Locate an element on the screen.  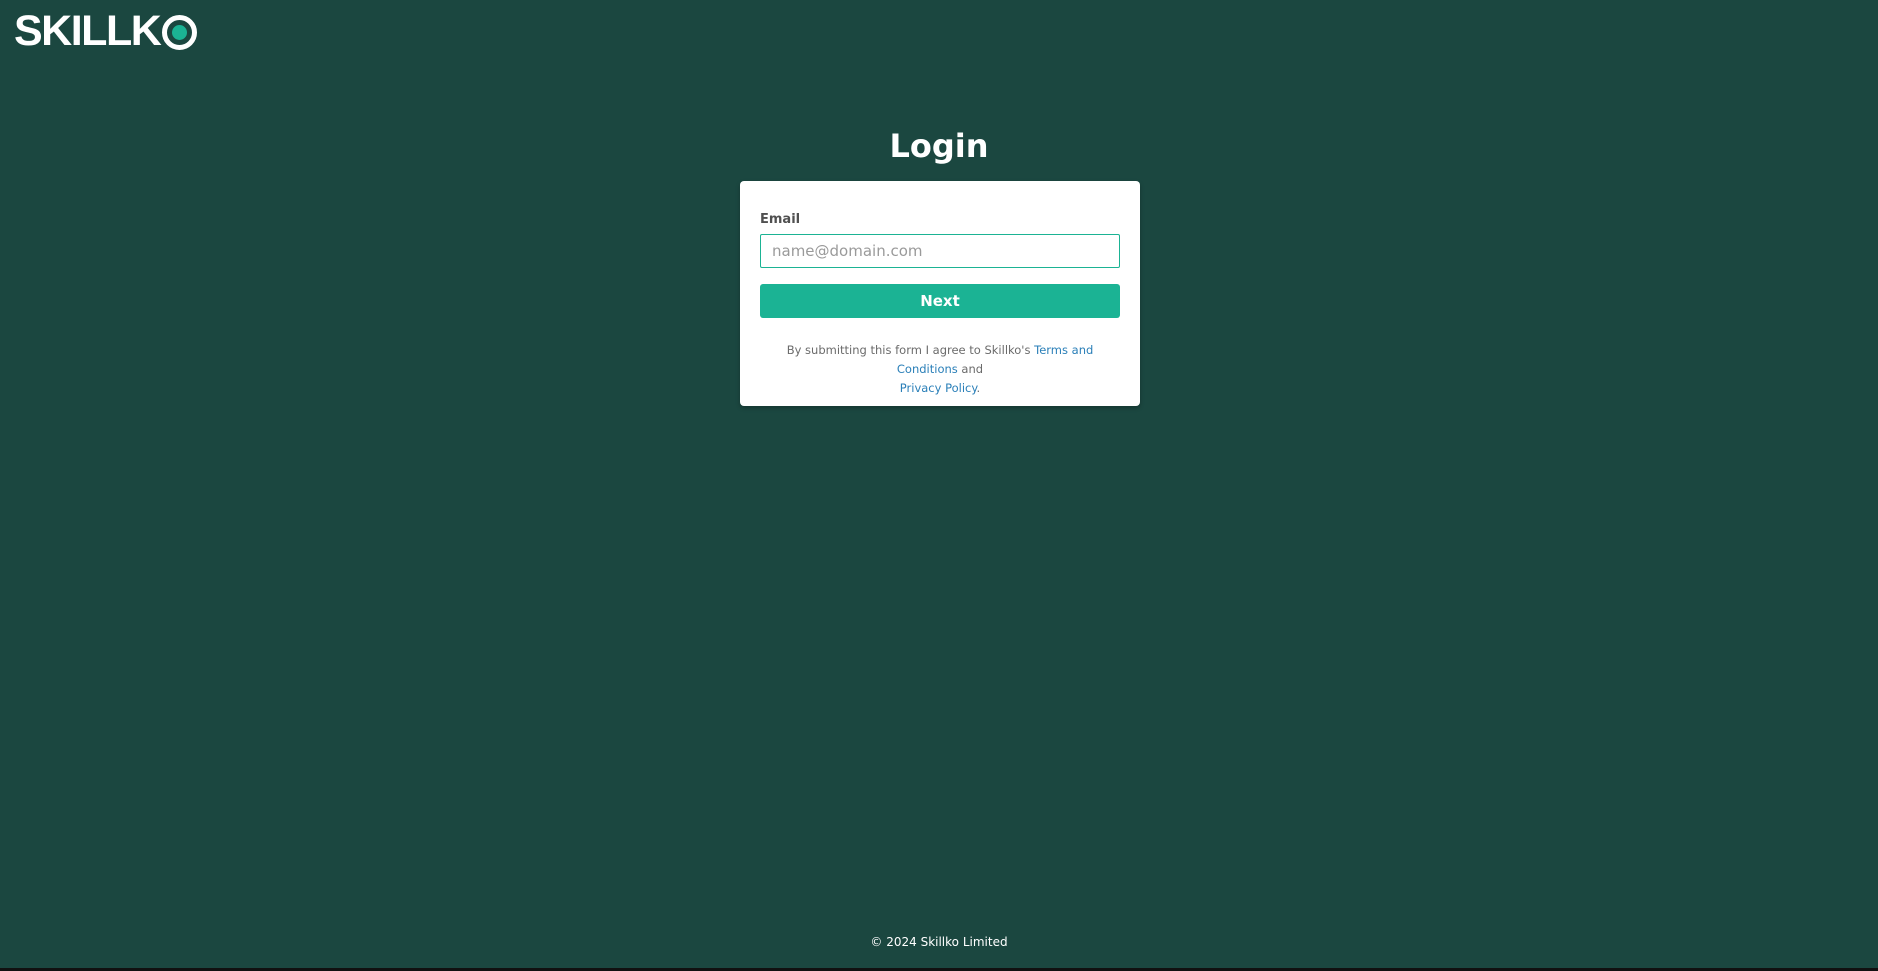
privacy-policy-link: Privacy Policy is located at coordinates (938, 388).